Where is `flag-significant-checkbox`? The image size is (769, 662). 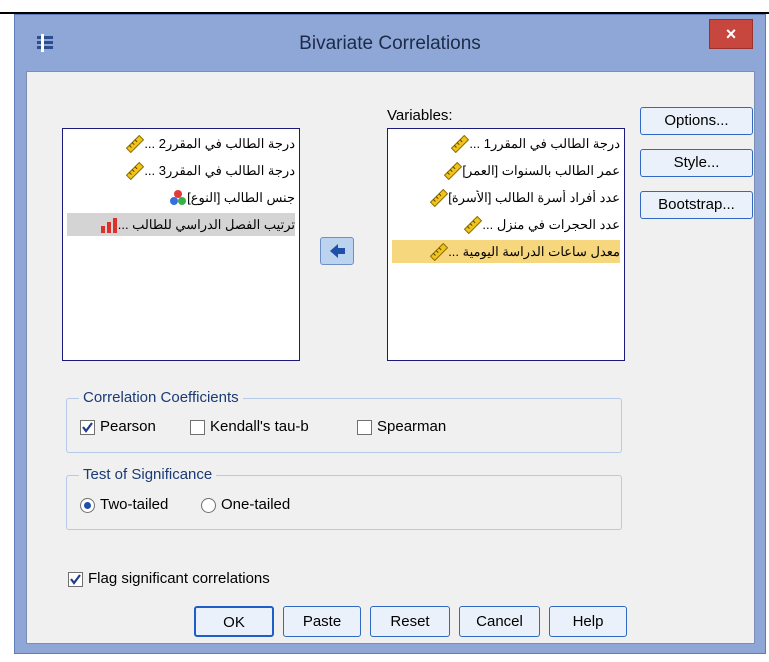 flag-significant-checkbox is located at coordinates (75, 579).